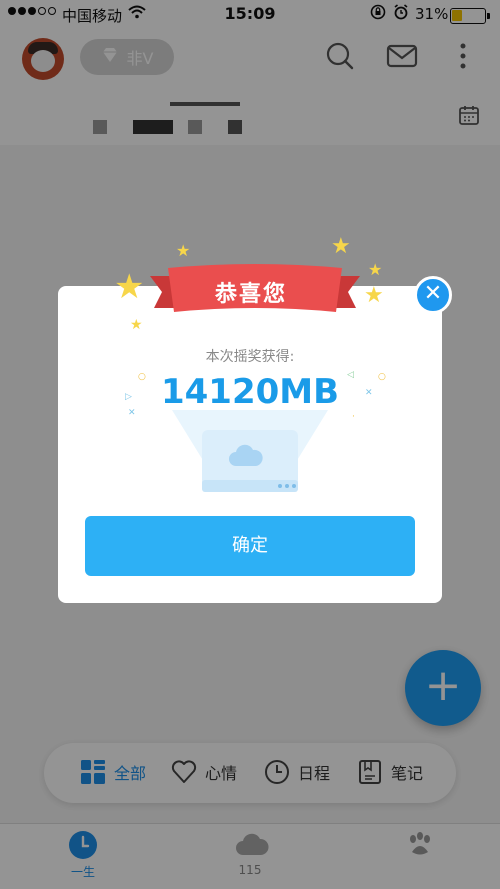 The width and height of the screenshot is (500, 889). I want to click on close-button: ✕, so click(433, 295).